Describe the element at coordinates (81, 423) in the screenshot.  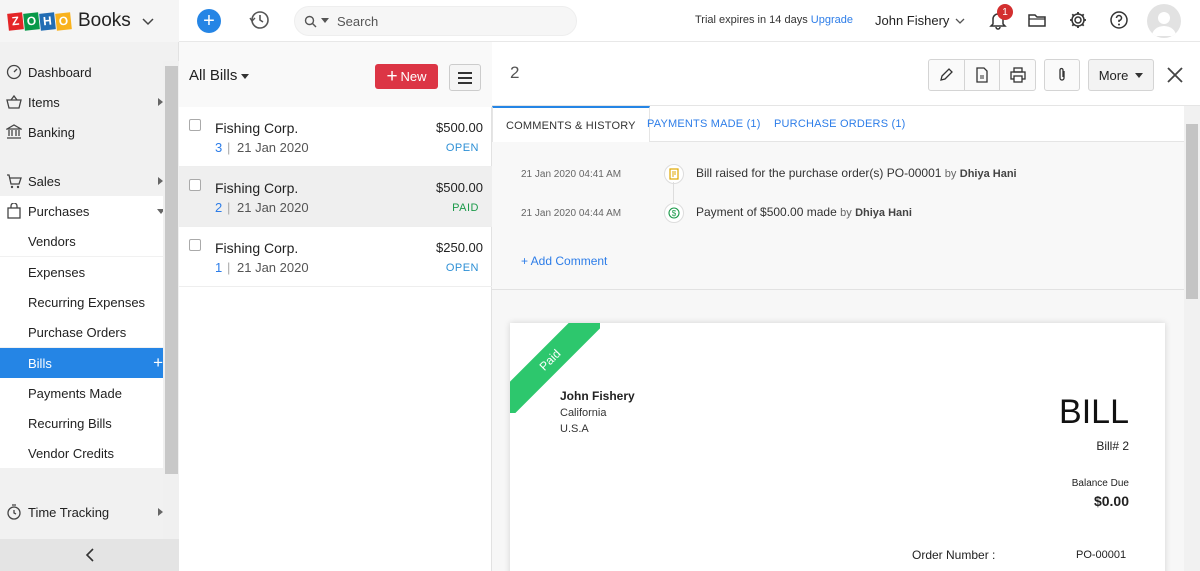
I see `sidebar-item-recurring-bills: Recurring Bills` at that location.